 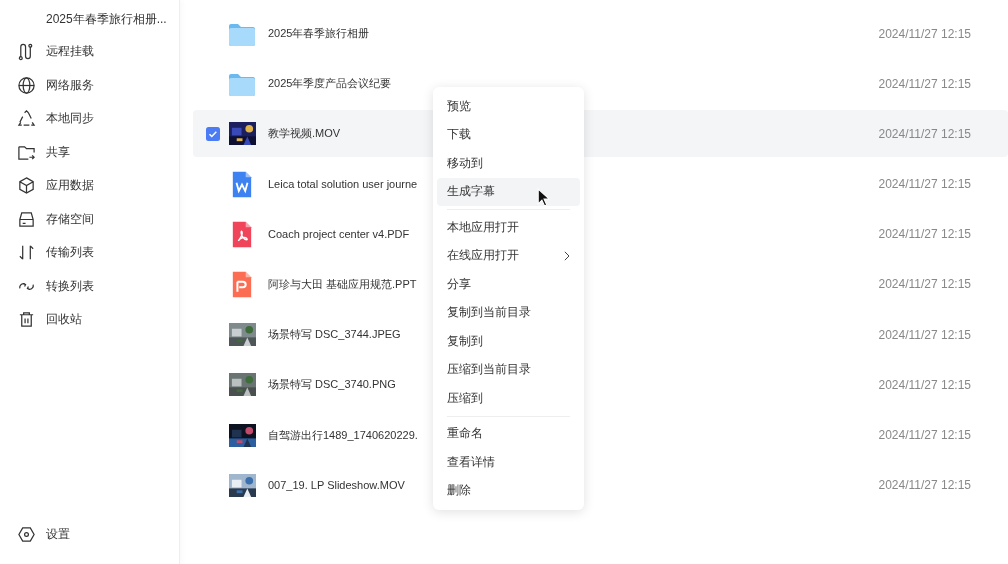 I want to click on sidebar-label: 设置, so click(x=58, y=534).